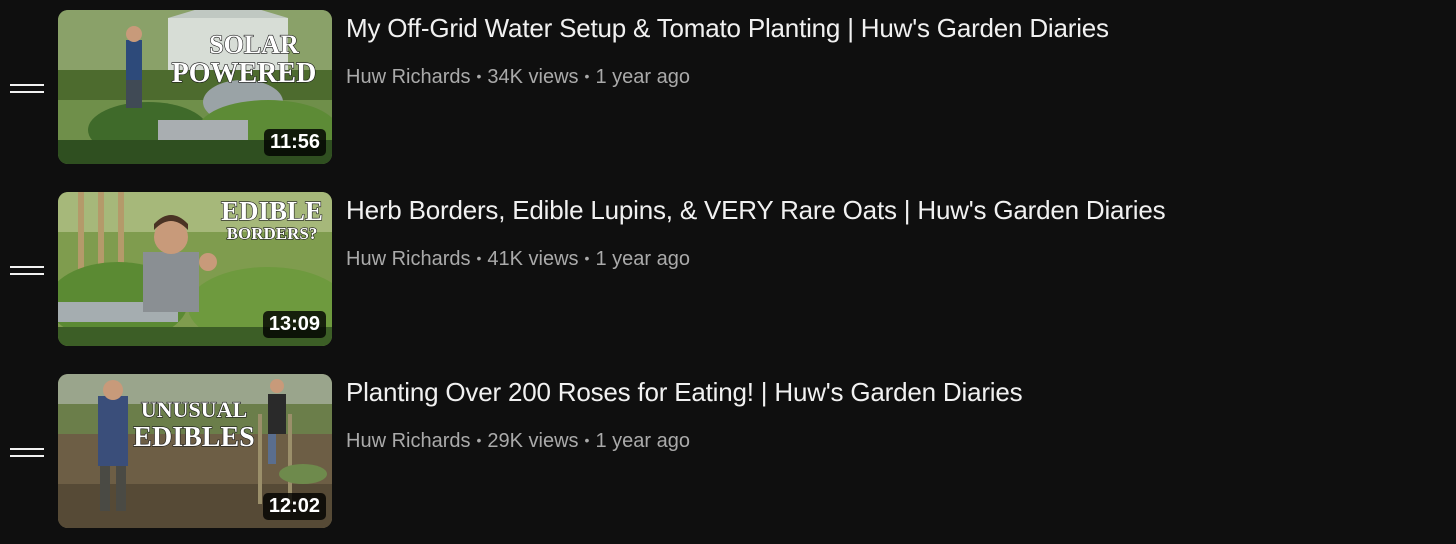 Image resolution: width=1456 pixels, height=544 pixels. What do you see at coordinates (533, 77) in the screenshot?
I see `view-count: 34K views` at bounding box center [533, 77].